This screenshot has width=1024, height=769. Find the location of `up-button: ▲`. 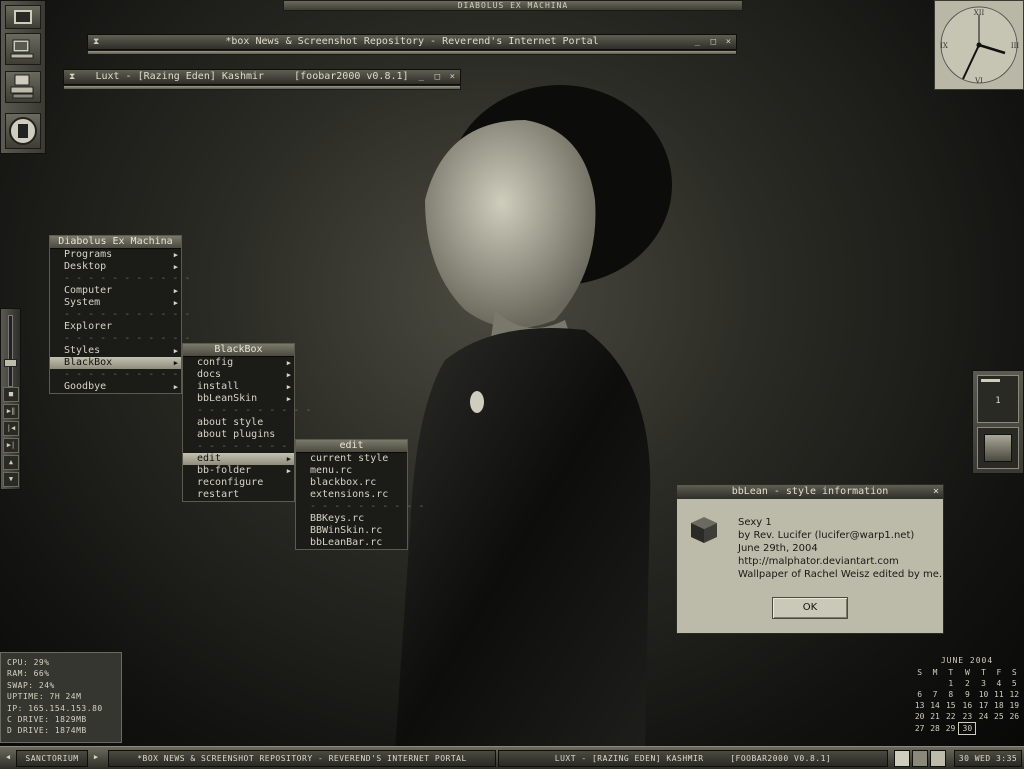

up-button: ▲ is located at coordinates (11, 462).